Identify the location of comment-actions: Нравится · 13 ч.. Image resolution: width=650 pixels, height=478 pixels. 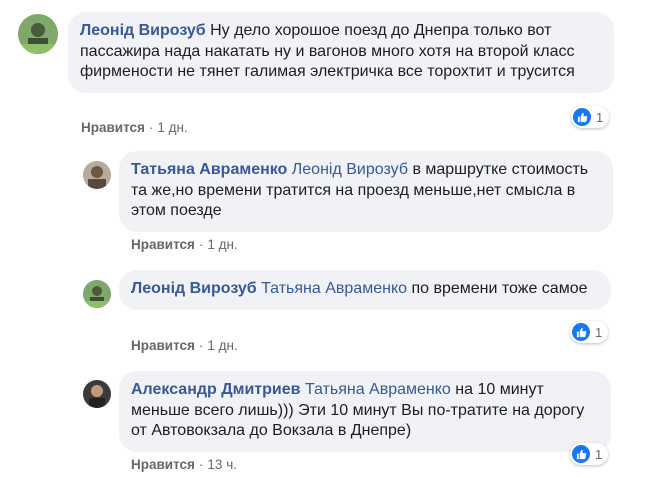
(184, 464).